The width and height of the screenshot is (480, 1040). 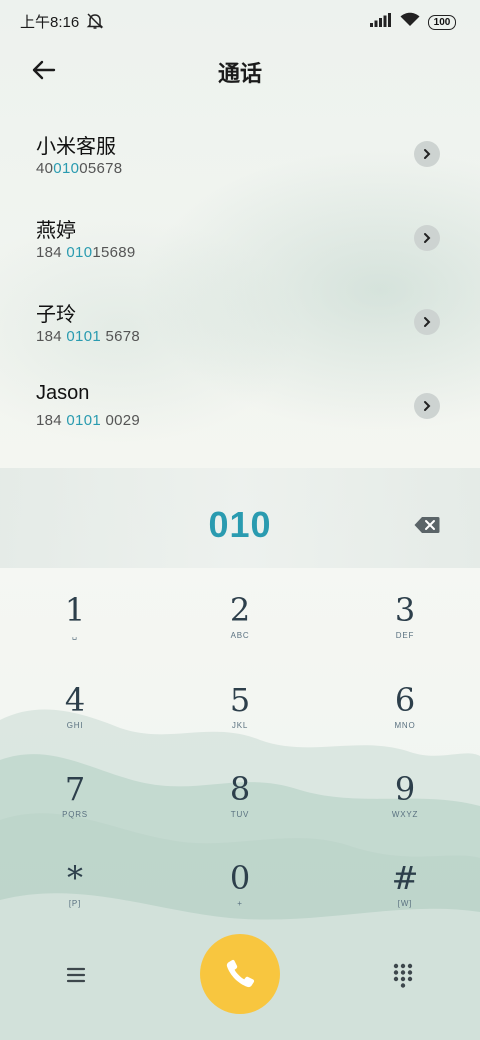 What do you see at coordinates (75, 635) in the screenshot?
I see `voicemail-glyph: ␣` at bounding box center [75, 635].